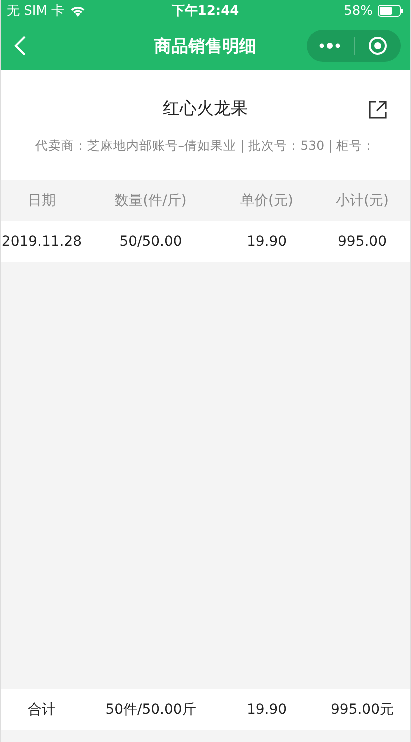  What do you see at coordinates (362, 242) in the screenshot?
I see `table-cell: 995.00` at bounding box center [362, 242].